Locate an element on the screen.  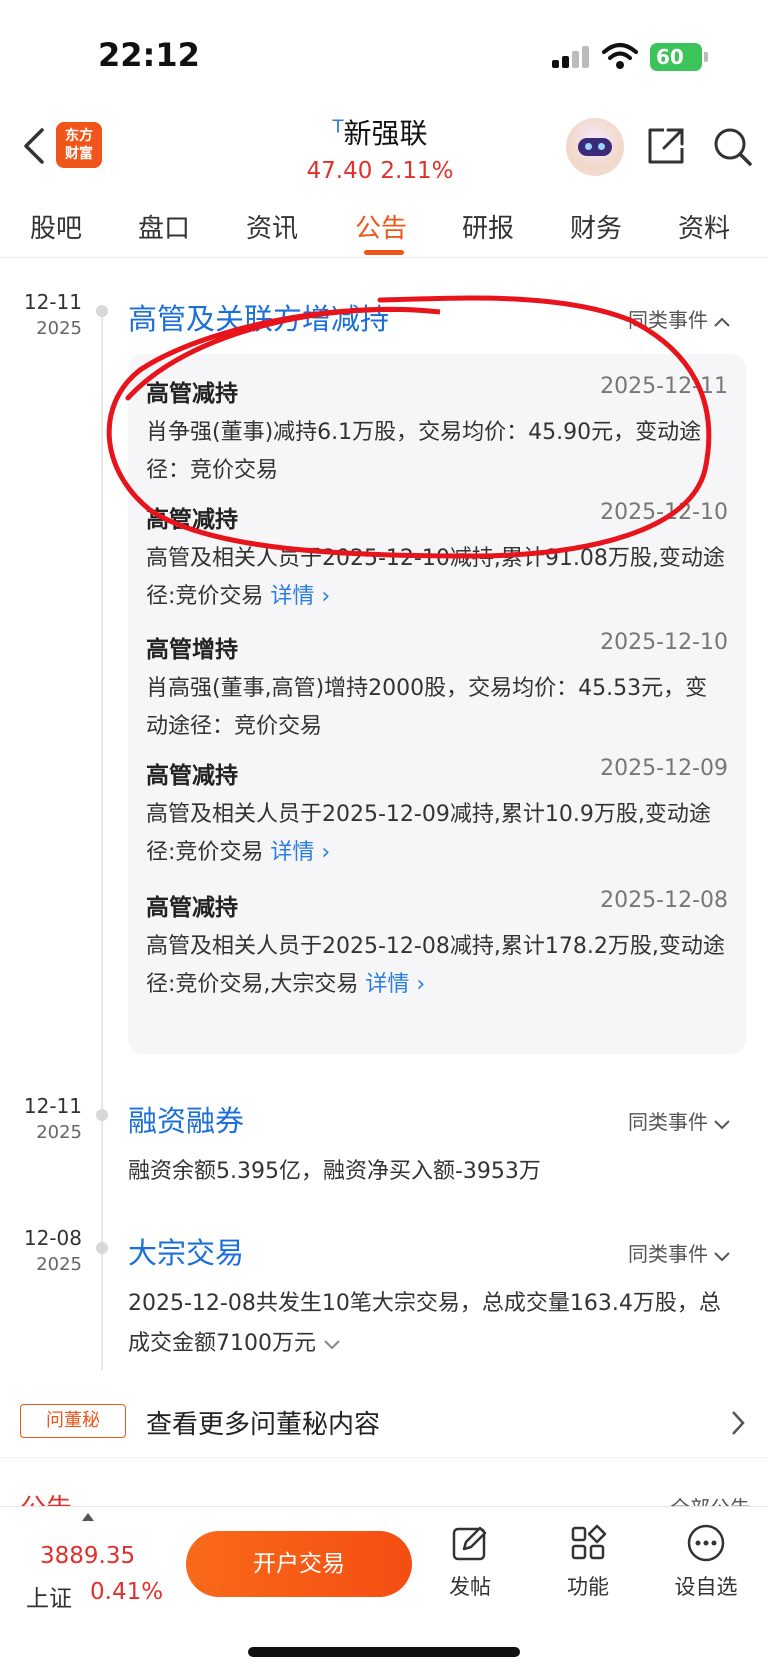
timeline-line is located at coordinates (102, 840).